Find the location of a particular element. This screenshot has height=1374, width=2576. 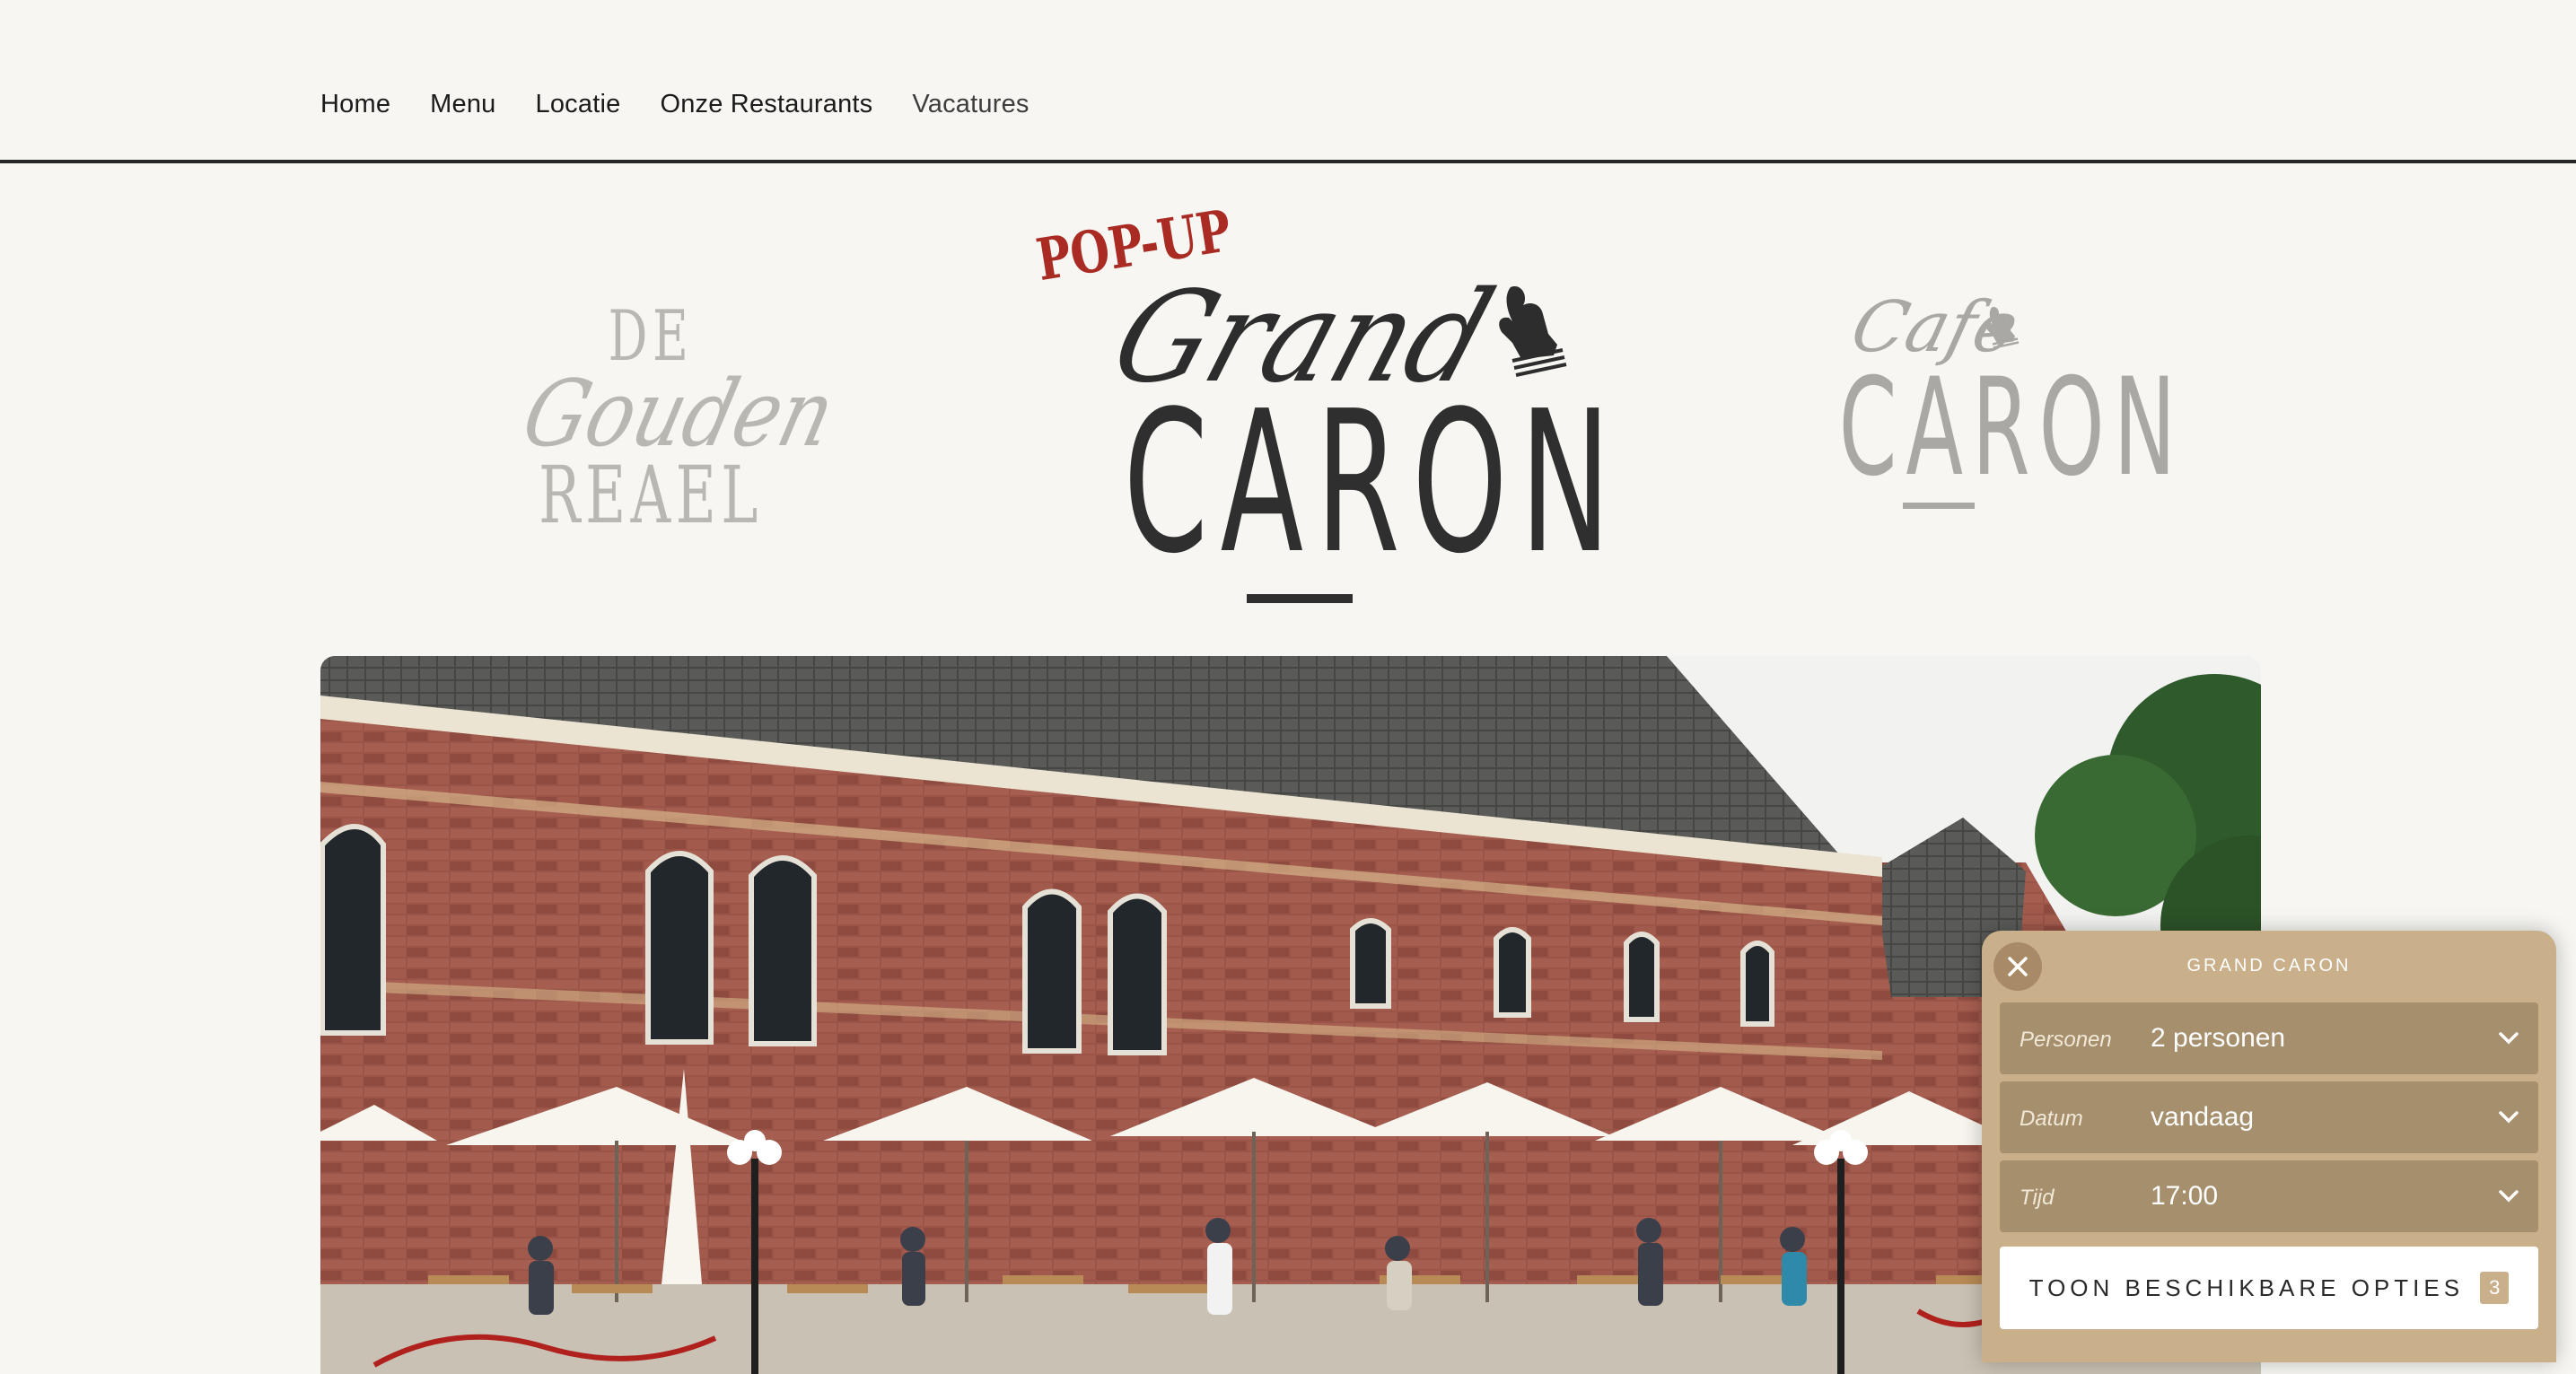

persons-value: 2 personen is located at coordinates (2218, 1038).